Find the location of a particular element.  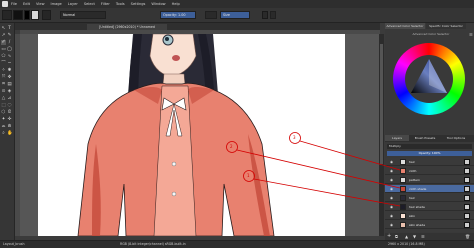

callout-label-1: 1 is located at coordinates (248, 175).